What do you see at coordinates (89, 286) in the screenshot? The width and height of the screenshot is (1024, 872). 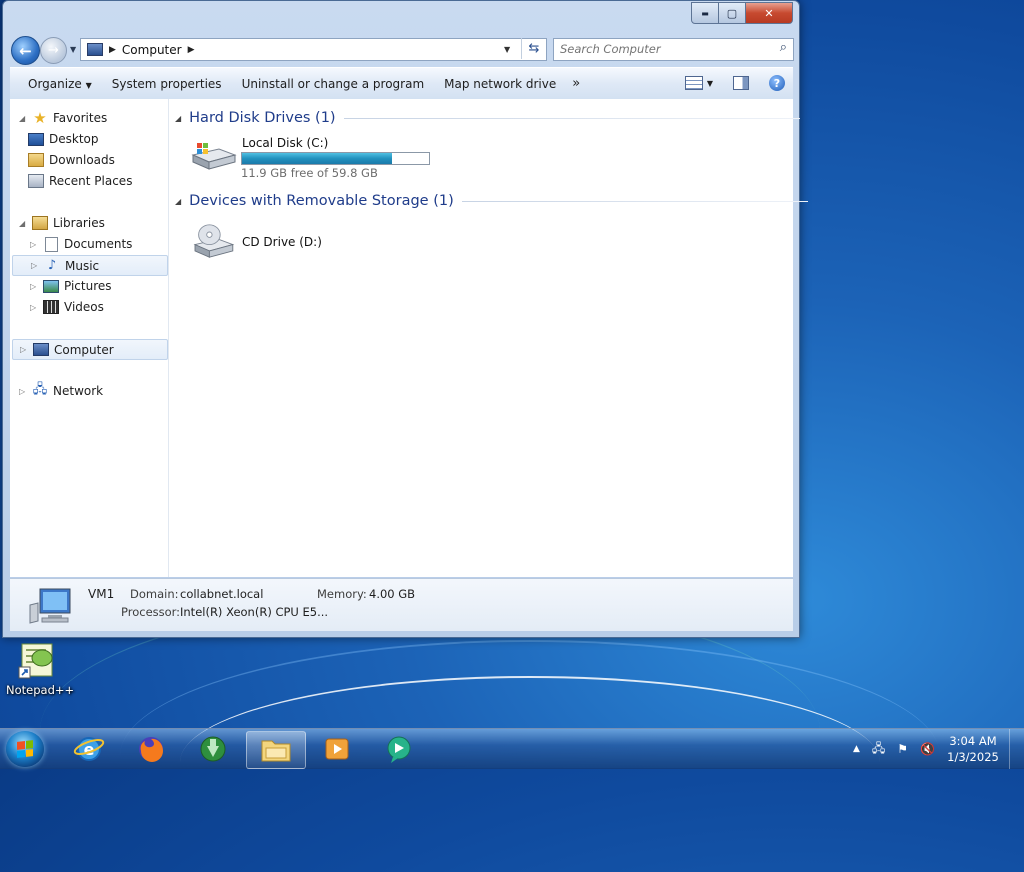 I see `nav-item-pictures: ▷ Pictures` at bounding box center [89, 286].